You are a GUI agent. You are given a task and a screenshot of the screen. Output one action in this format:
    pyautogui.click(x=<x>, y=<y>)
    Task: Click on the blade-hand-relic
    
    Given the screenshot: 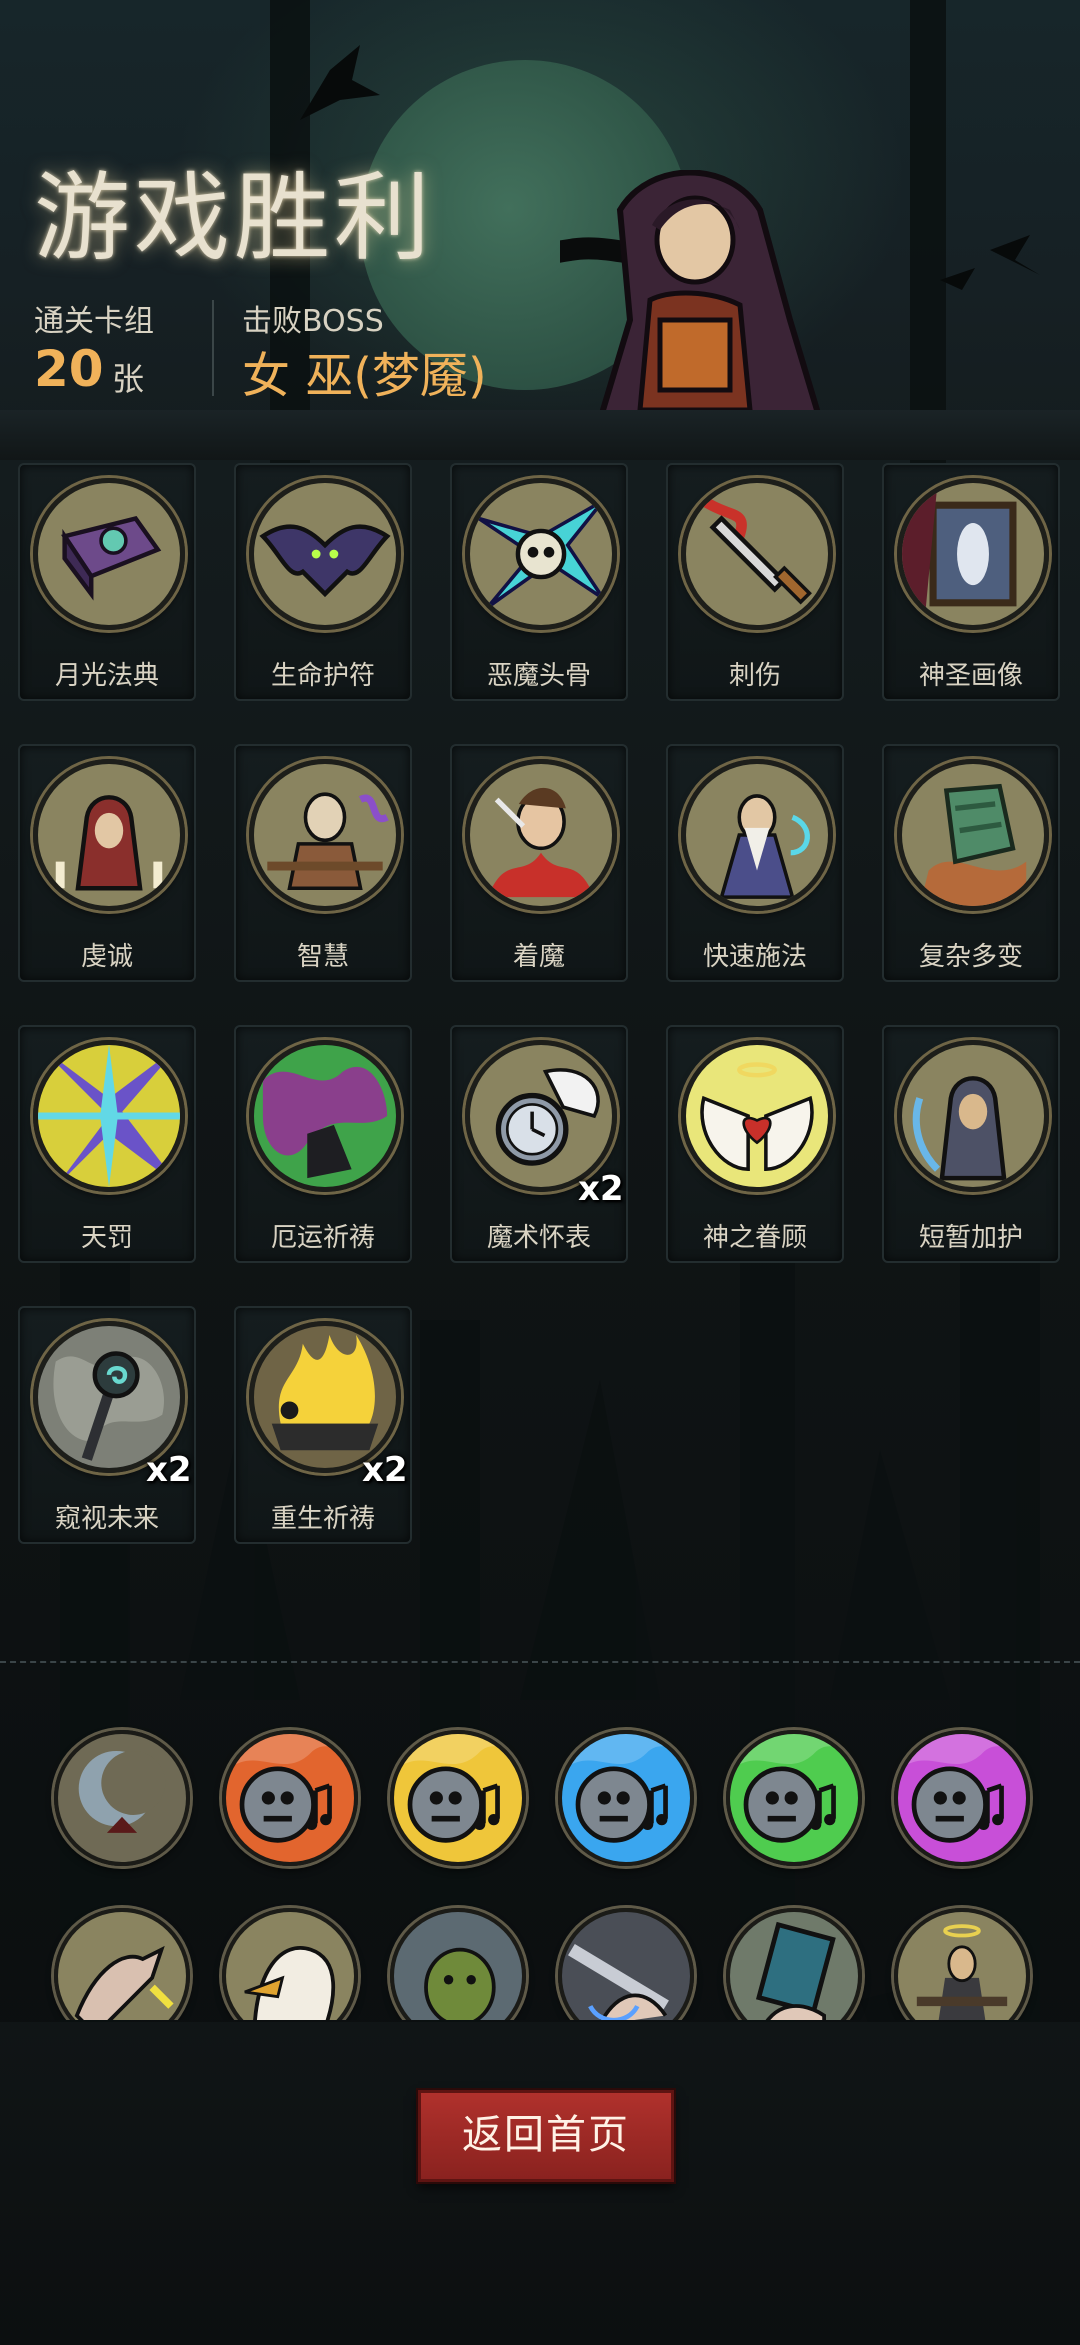 What is the action you would take?
    pyautogui.click(x=626, y=1964)
    